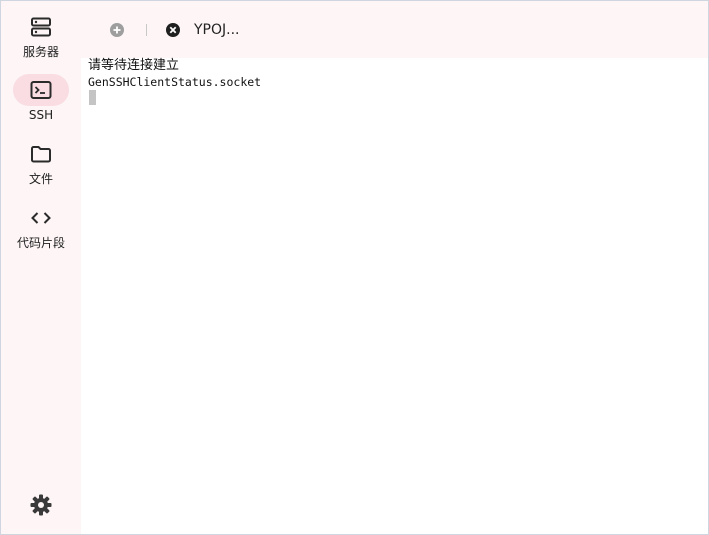 This screenshot has width=709, height=535. I want to click on sidebar-item-servers: 服务器, so click(41, 35).